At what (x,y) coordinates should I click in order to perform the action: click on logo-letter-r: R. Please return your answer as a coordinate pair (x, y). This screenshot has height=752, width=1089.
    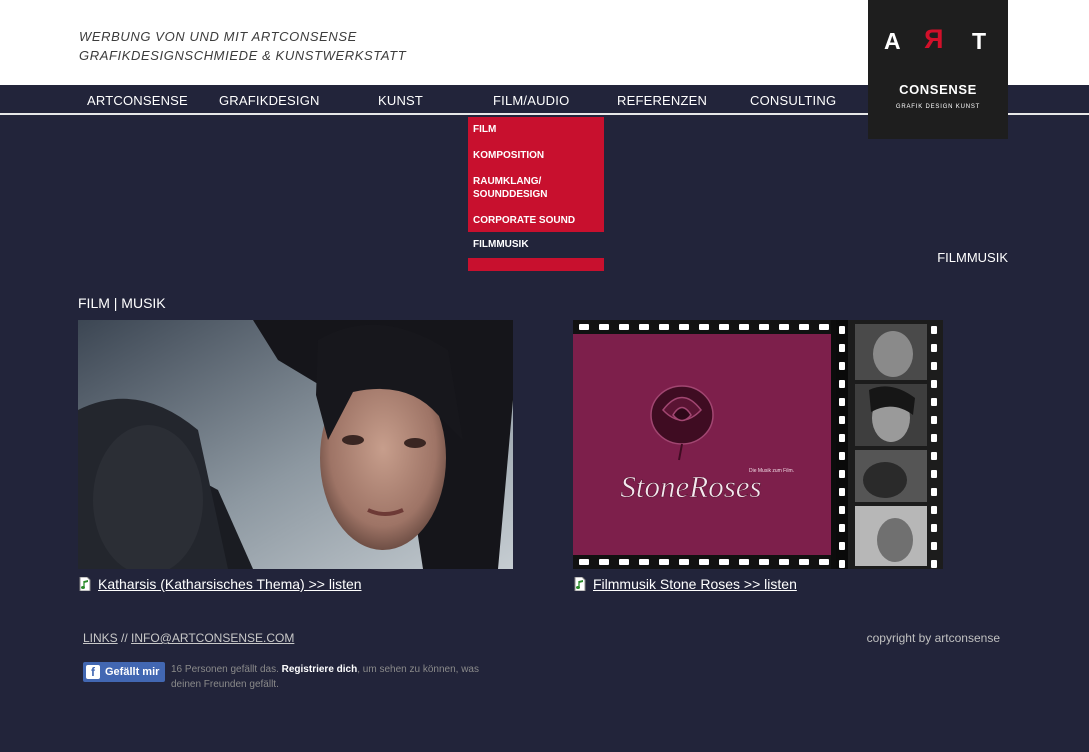
    Looking at the image, I should click on (934, 39).